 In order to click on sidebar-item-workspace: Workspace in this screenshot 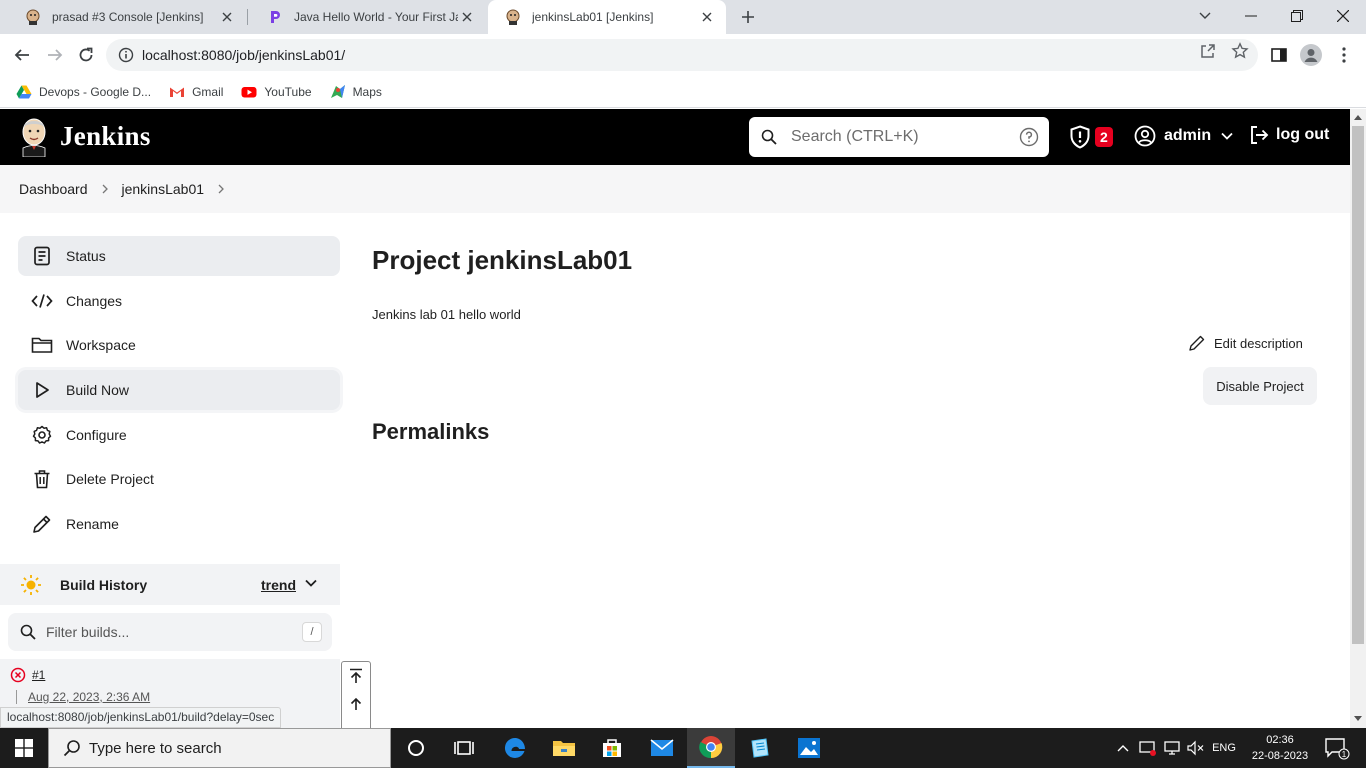, I will do `click(179, 345)`.